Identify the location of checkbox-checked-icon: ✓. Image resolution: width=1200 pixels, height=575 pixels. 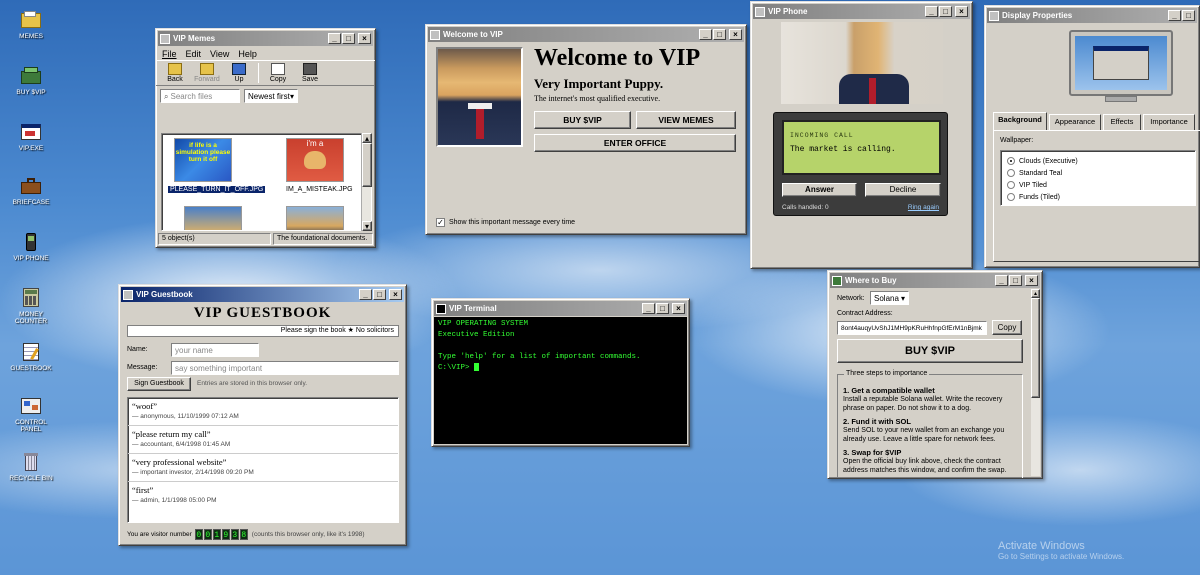
(440, 222).